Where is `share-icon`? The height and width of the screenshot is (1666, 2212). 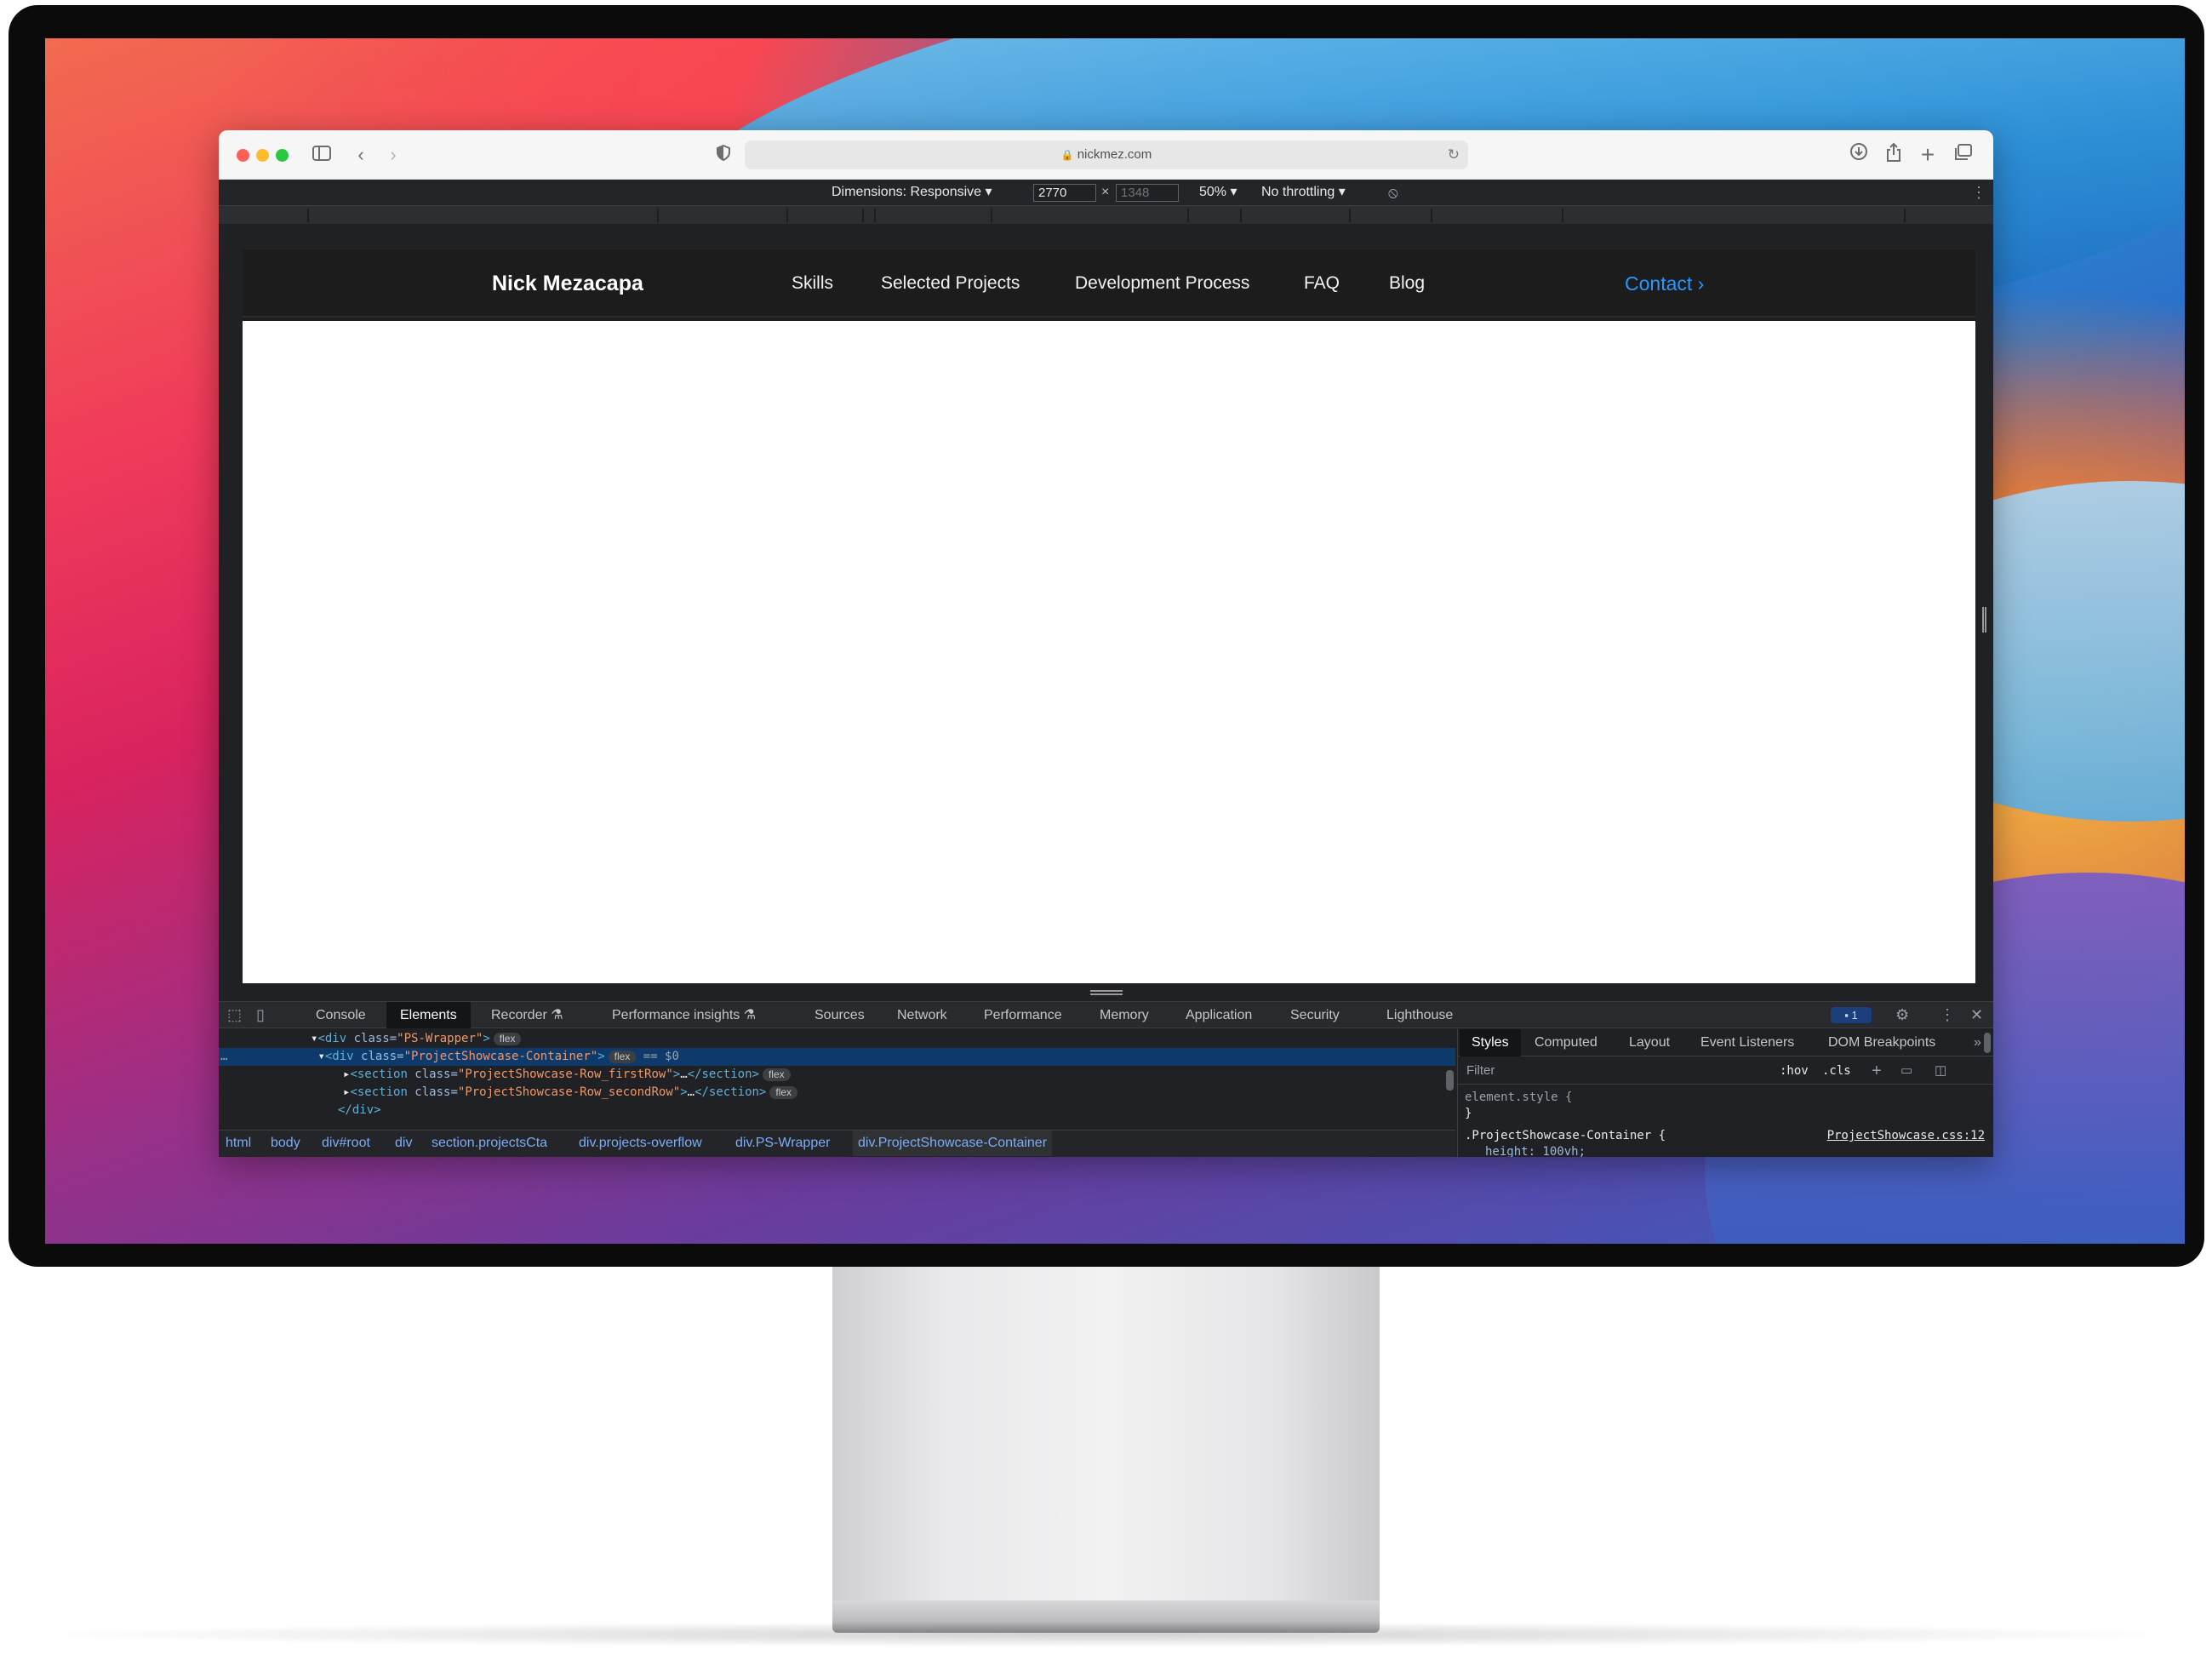
share-icon is located at coordinates (1893, 155).